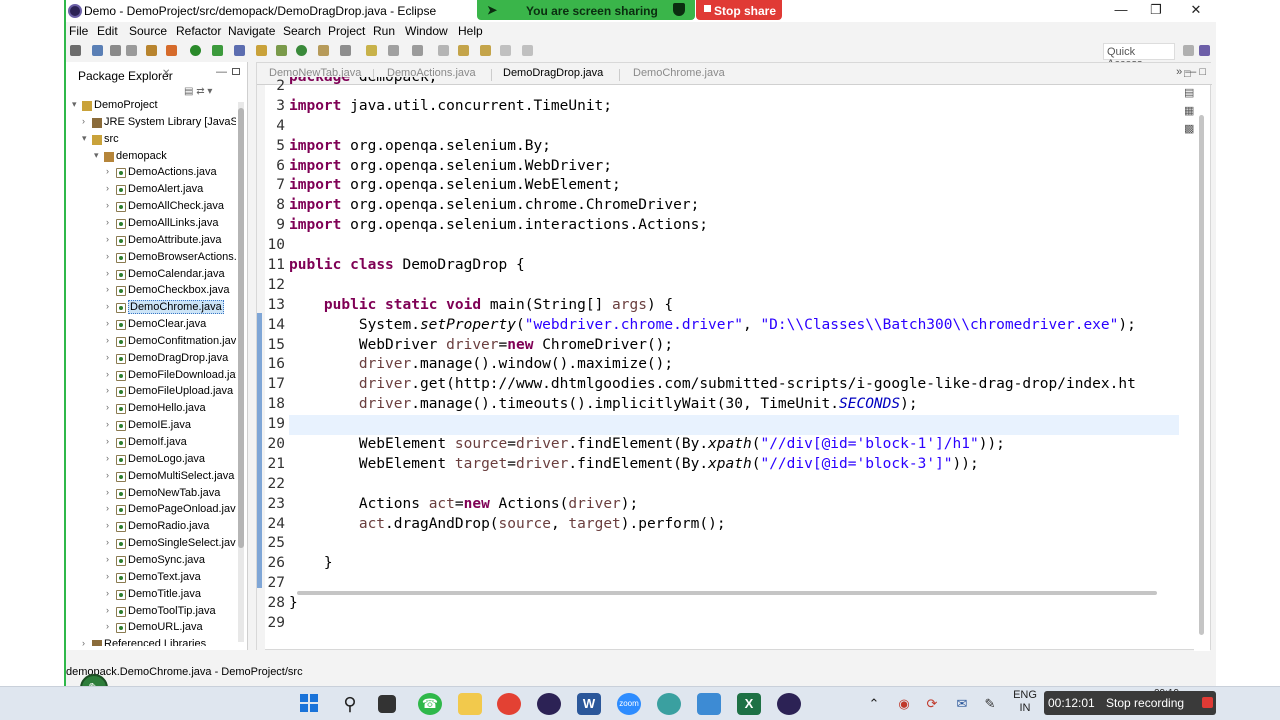 The height and width of the screenshot is (720, 1280). Describe the element at coordinates (151, 50) in the screenshot. I see `build-icon` at that location.